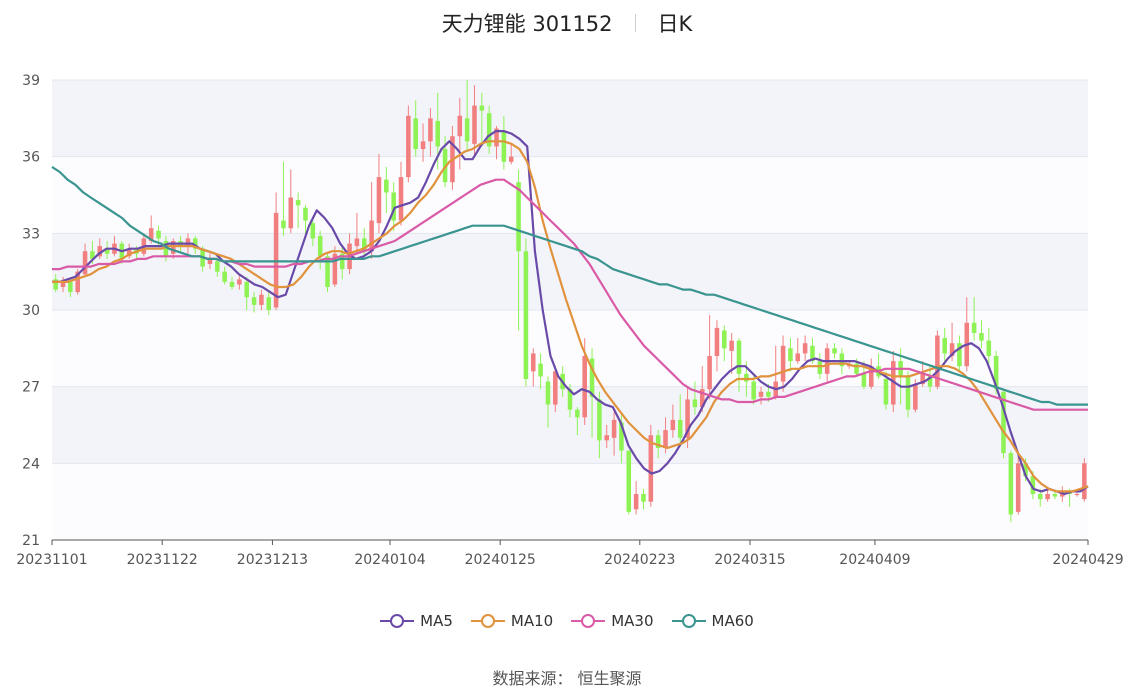 This screenshot has height=689, width=1134. I want to click on y-tick-label: 24, so click(31, 464).